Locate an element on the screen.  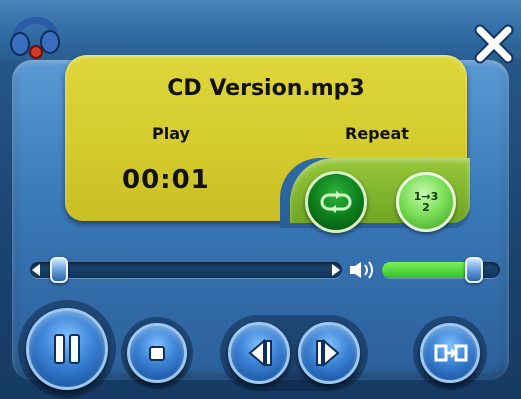
speaker-icon is located at coordinates (363, 270).